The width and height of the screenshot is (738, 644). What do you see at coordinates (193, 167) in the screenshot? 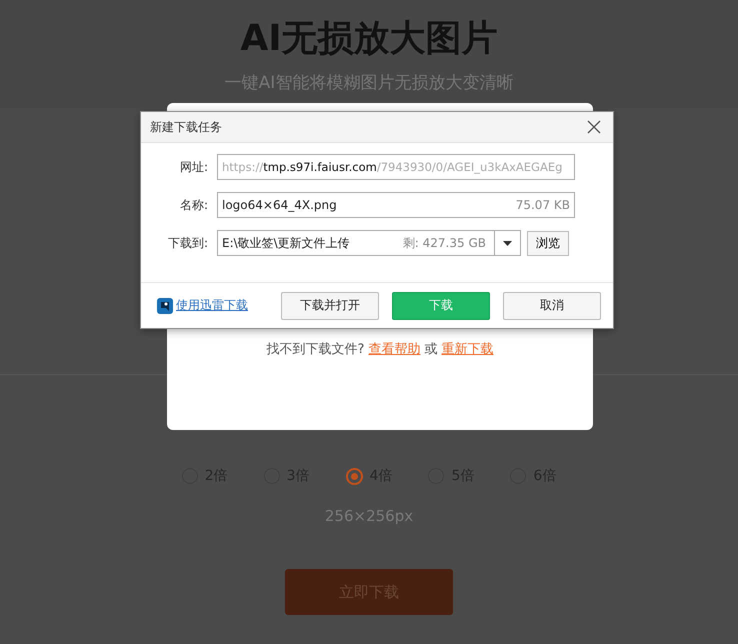
I see `url-label: 网址:` at bounding box center [193, 167].